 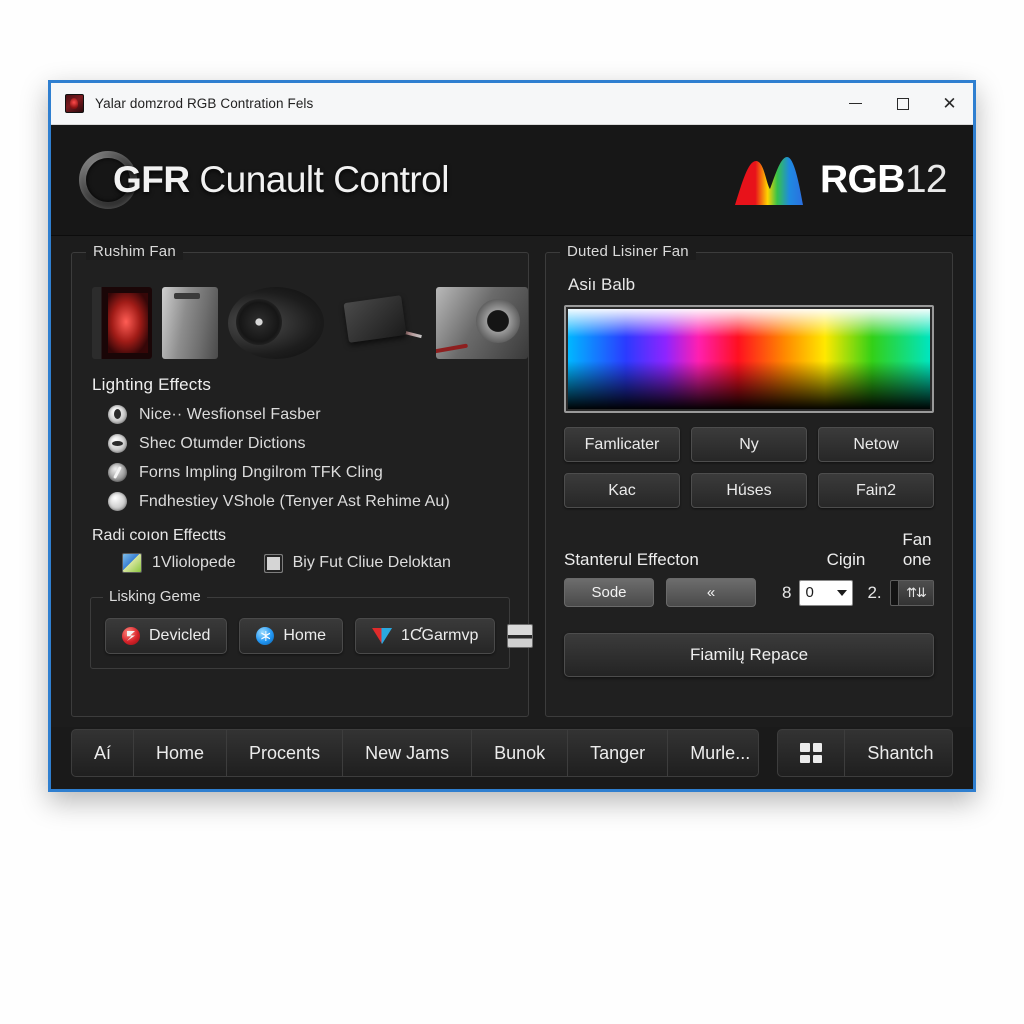 What do you see at coordinates (180, 635) in the screenshot?
I see `devicled-button-label: Devicled` at bounding box center [180, 635].